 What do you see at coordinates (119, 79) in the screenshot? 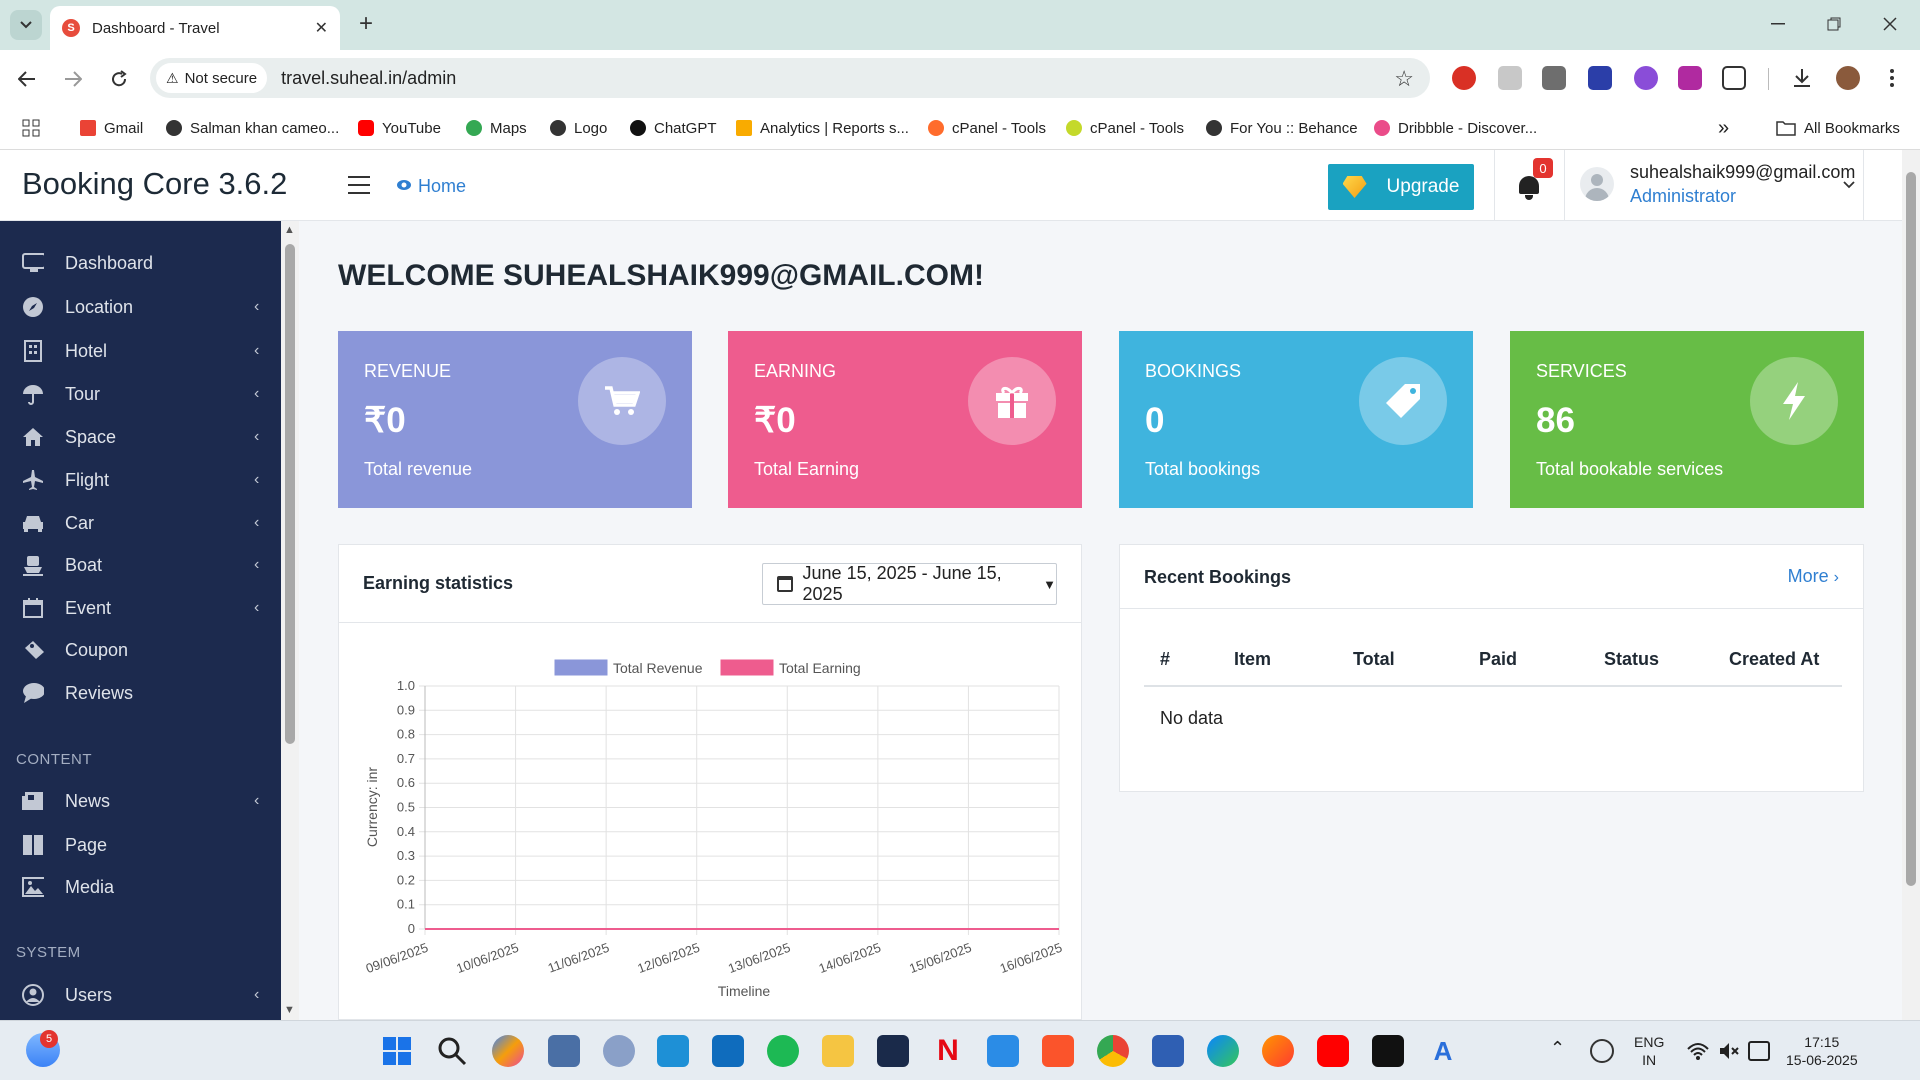
I see `reload-icon` at bounding box center [119, 79].